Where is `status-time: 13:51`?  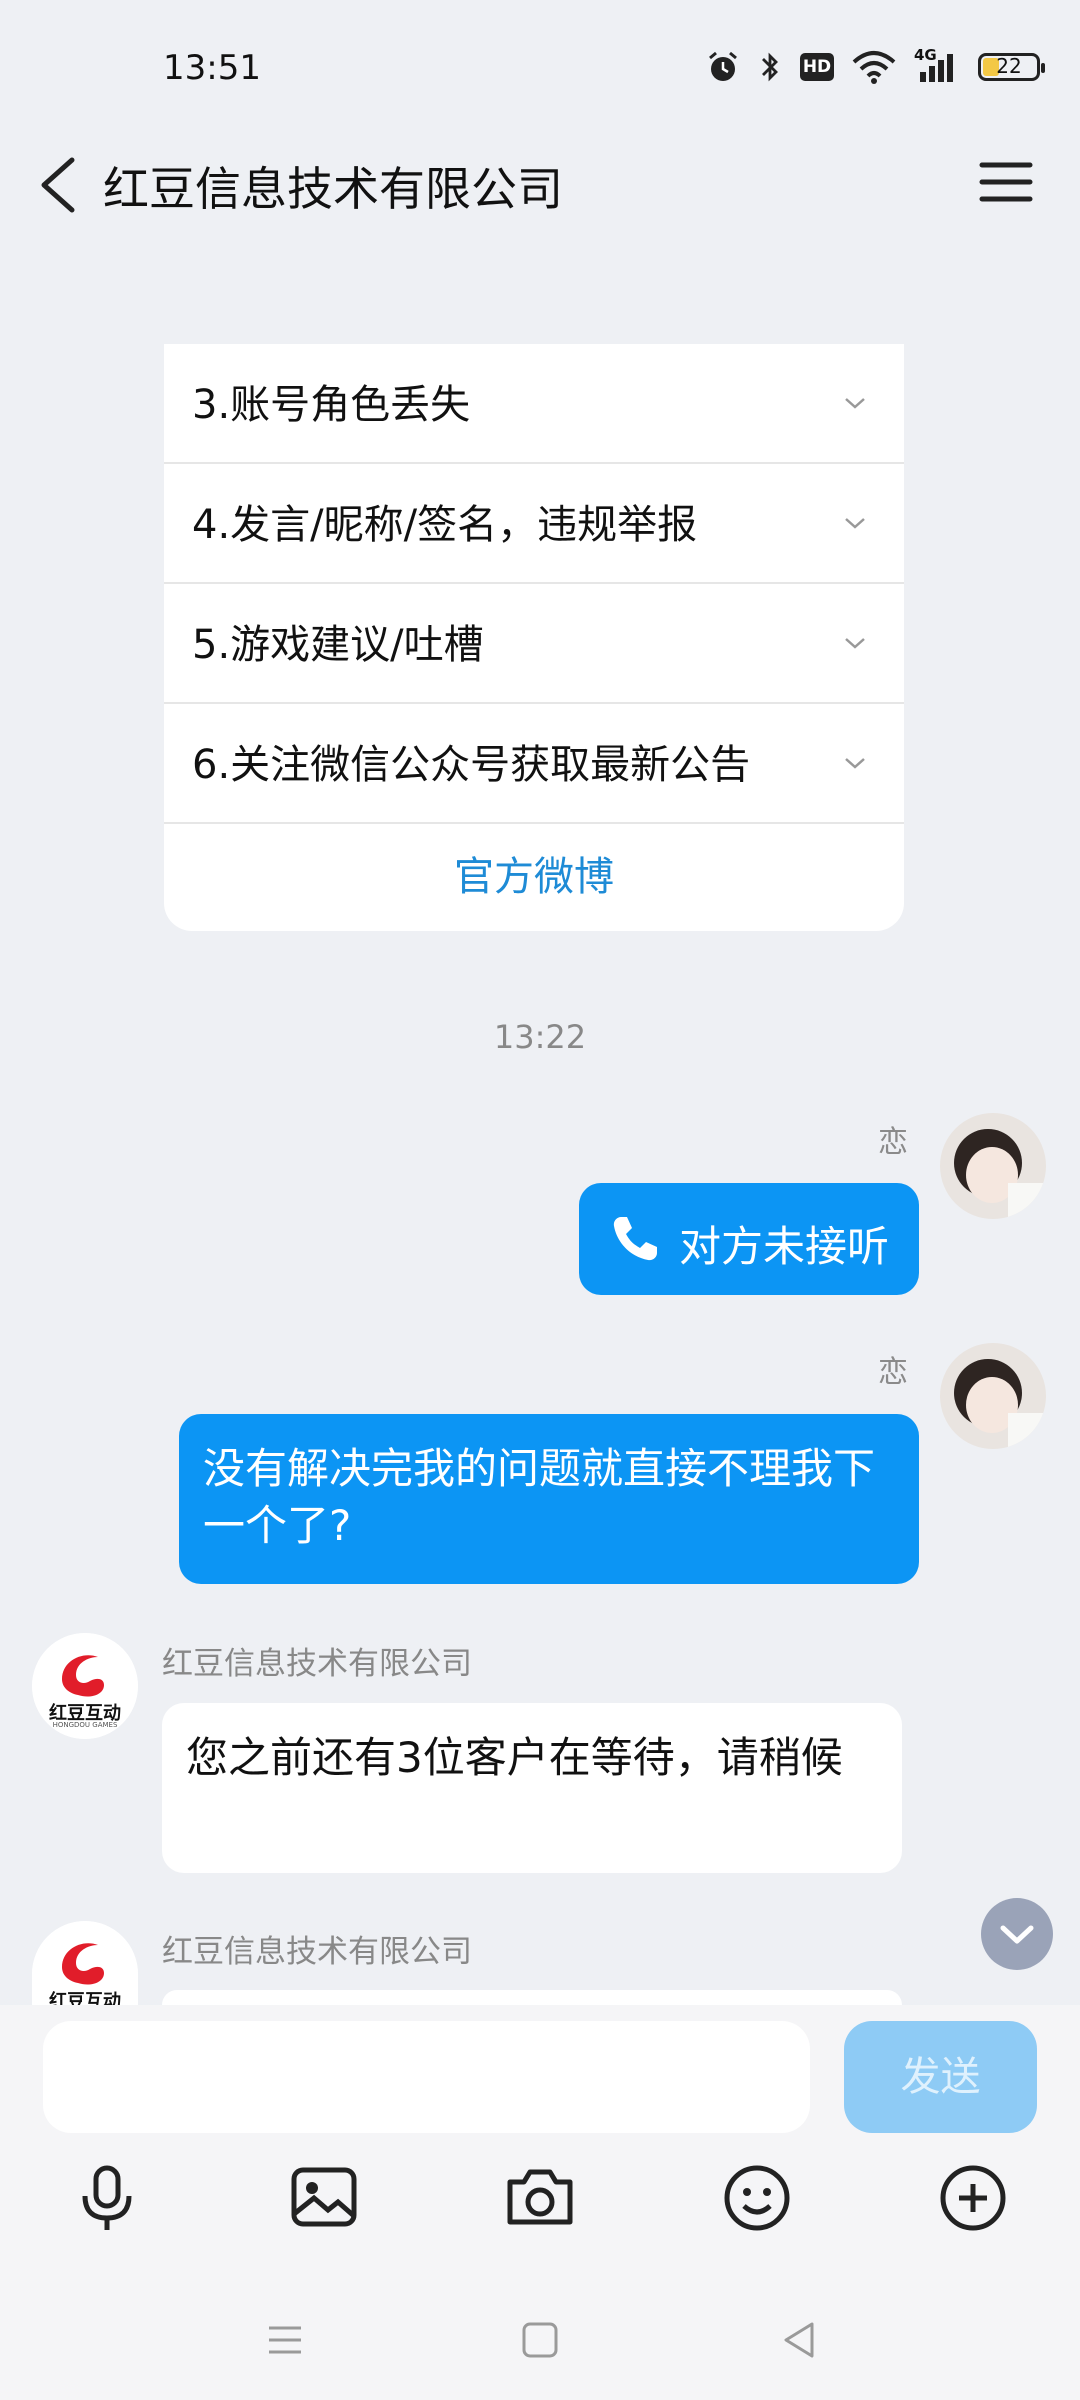 status-time: 13:51 is located at coordinates (212, 68).